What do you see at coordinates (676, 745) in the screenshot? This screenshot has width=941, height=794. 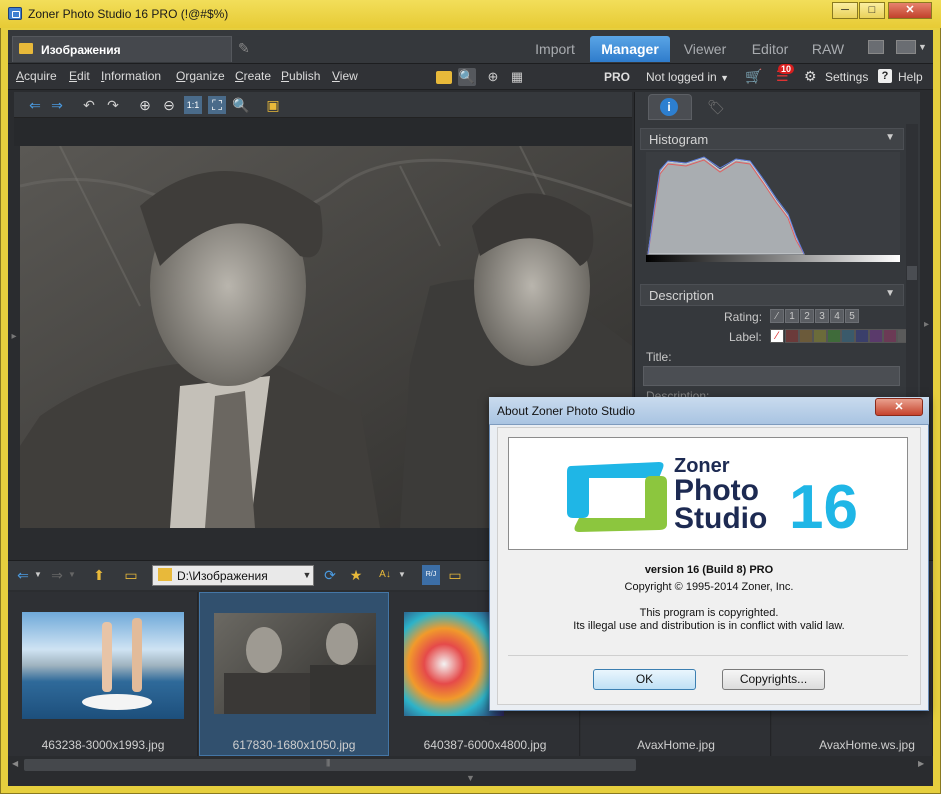 I see `thumbnail-filename: AvaxHome.jpg` at bounding box center [676, 745].